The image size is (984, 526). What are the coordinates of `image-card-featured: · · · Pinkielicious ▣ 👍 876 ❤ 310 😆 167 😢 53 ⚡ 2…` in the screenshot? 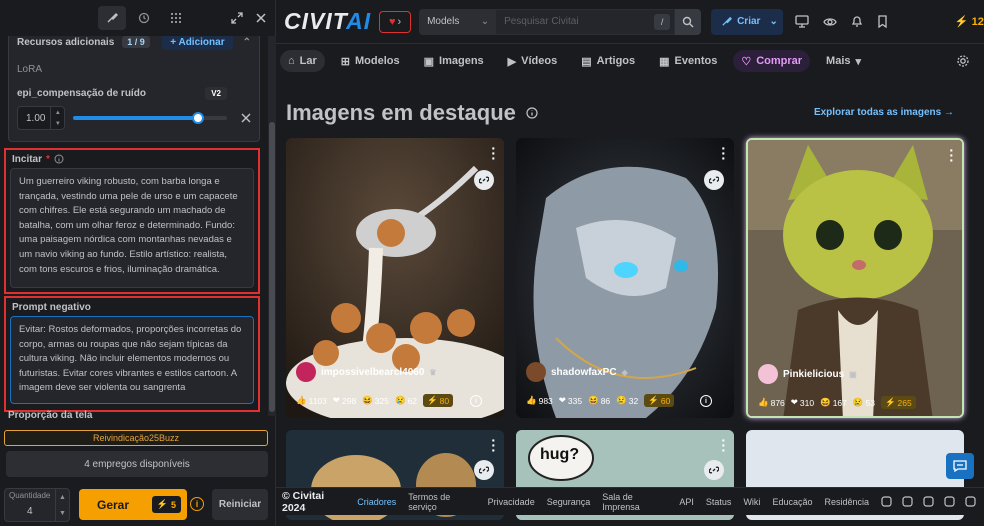 It's located at (855, 278).